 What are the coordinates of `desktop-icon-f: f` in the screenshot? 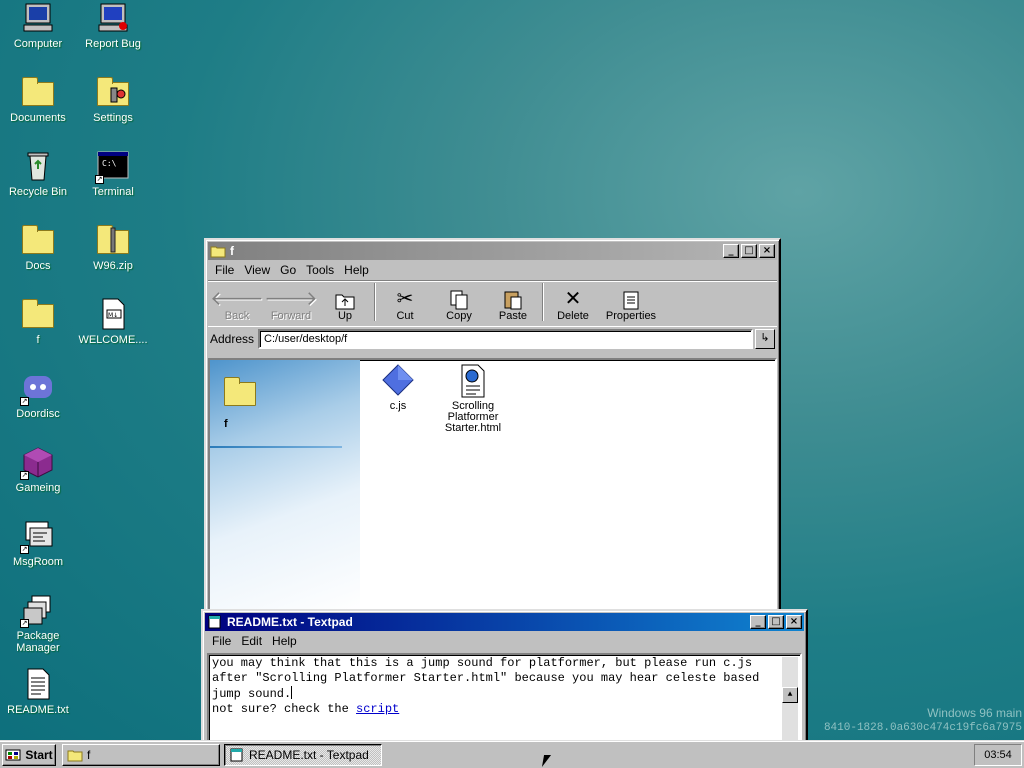 It's located at (38, 322).